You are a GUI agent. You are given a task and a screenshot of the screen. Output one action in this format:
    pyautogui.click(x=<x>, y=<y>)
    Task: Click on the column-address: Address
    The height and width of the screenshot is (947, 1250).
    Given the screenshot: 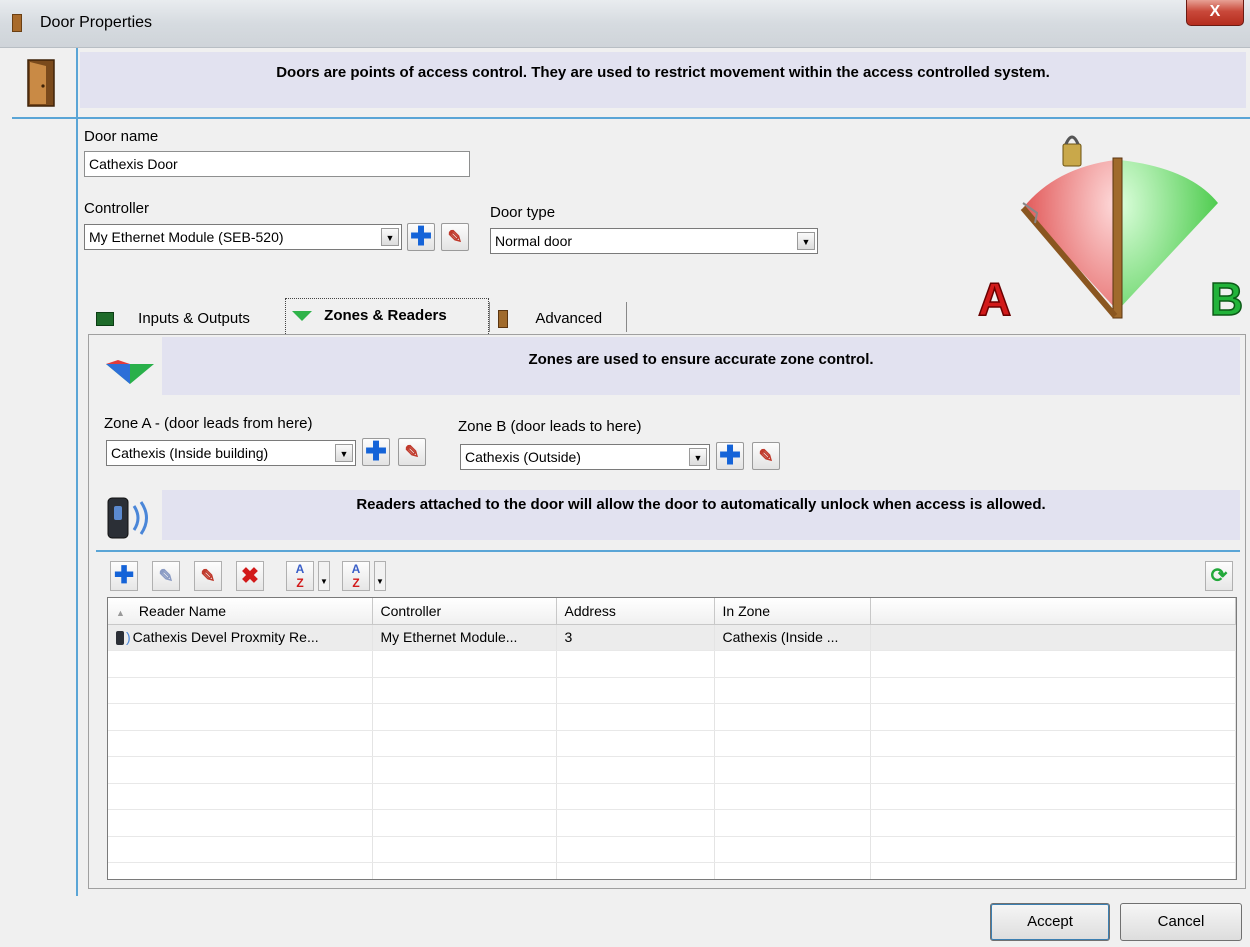 What is the action you would take?
    pyautogui.click(x=635, y=611)
    